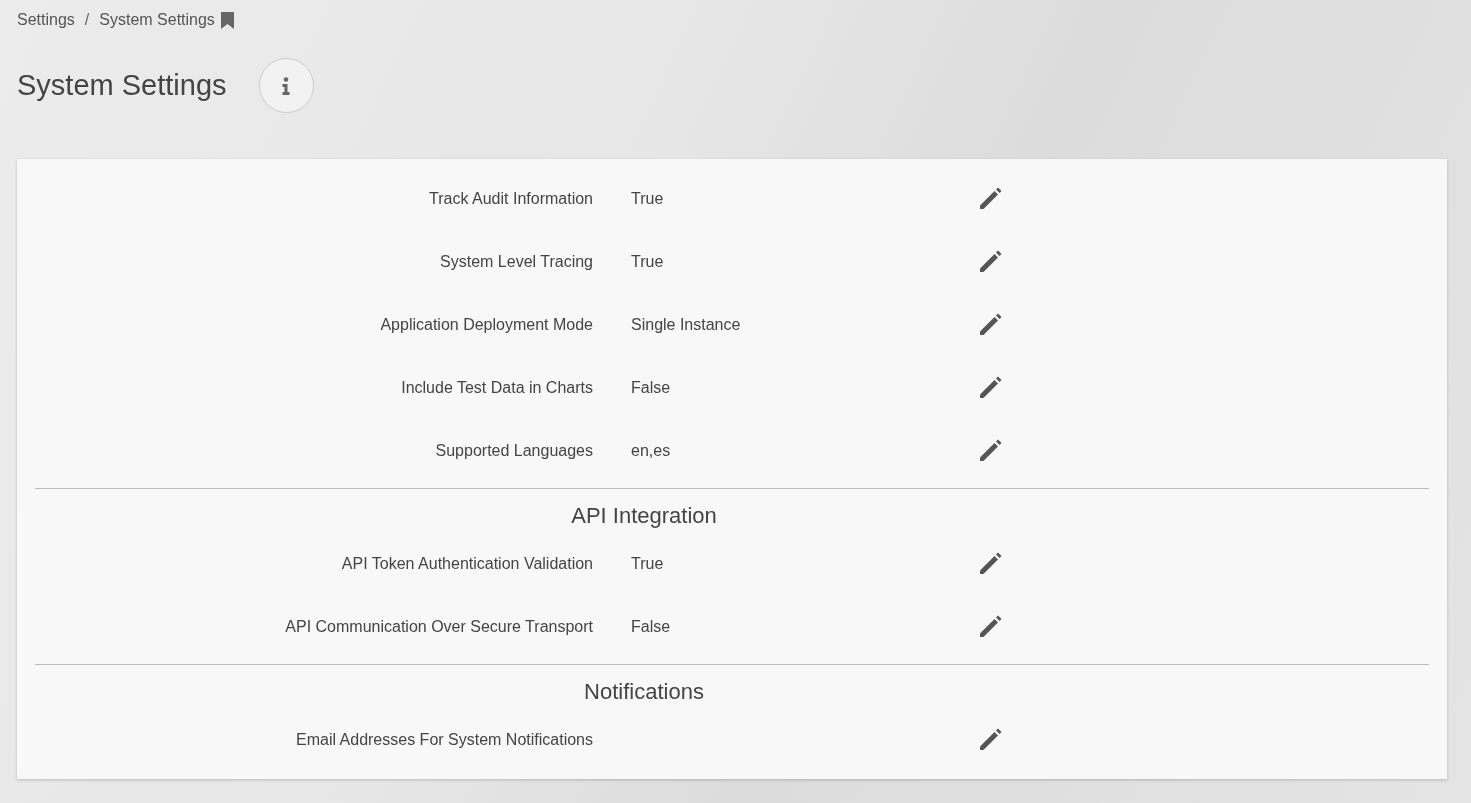 The height and width of the screenshot is (803, 1471). I want to click on breadcrumb-item: Settings, so click(46, 20).